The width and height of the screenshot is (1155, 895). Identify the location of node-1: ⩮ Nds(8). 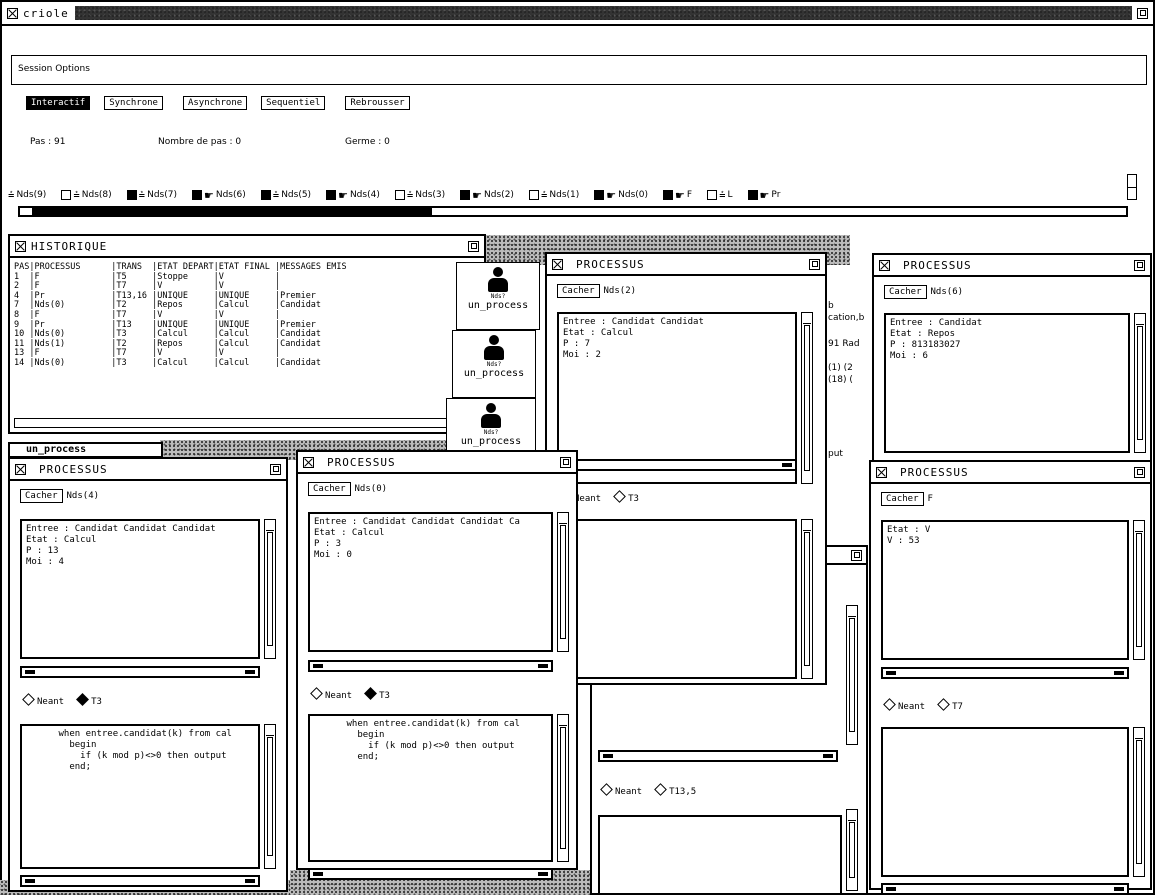
(86, 195).